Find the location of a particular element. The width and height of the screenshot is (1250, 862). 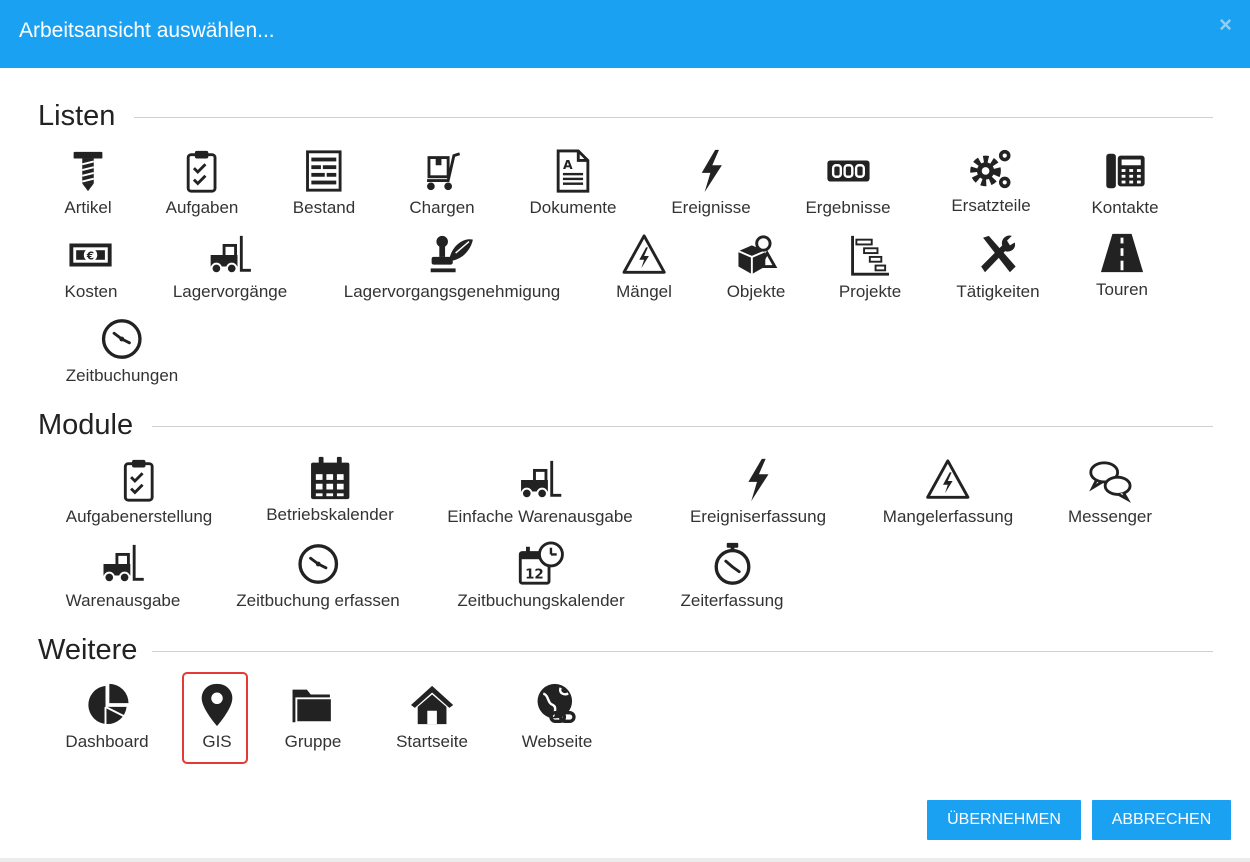

dialog-header: Arbeitsansicht auswählen... × is located at coordinates (625, 34).